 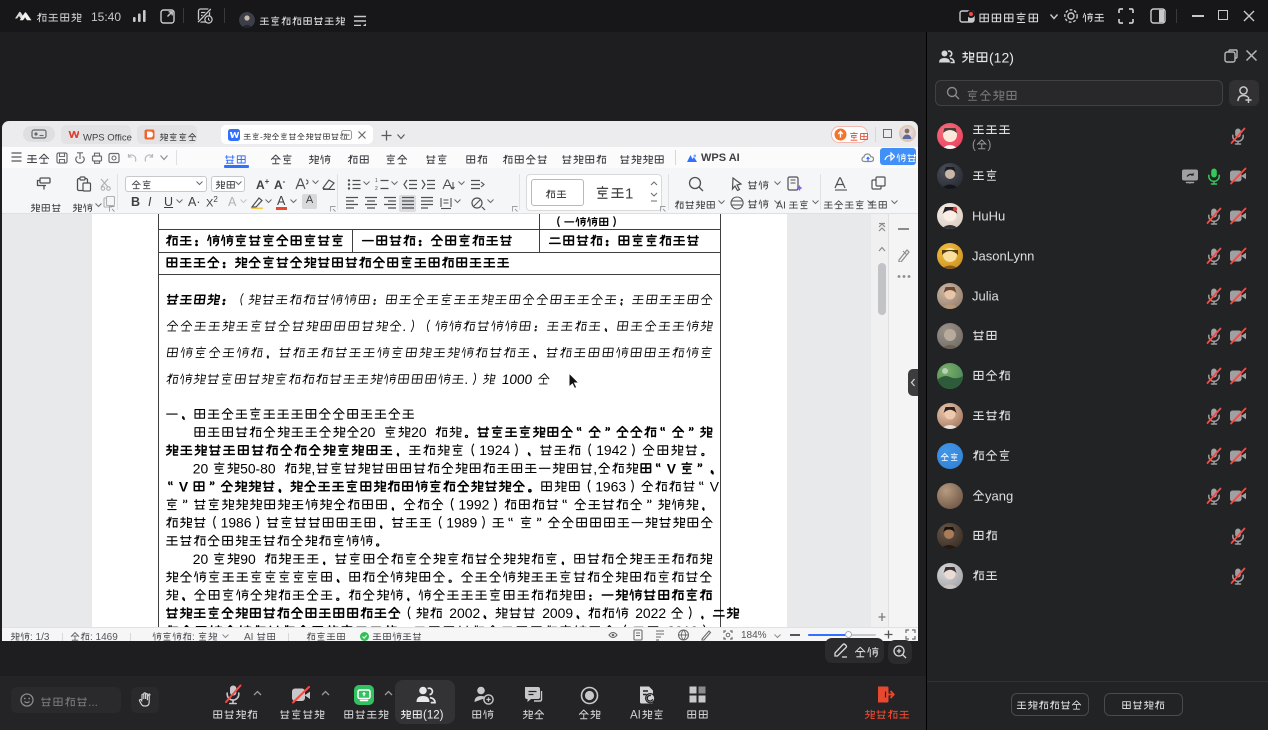 I want to click on svg-text: 1992, so click(x=473, y=505).